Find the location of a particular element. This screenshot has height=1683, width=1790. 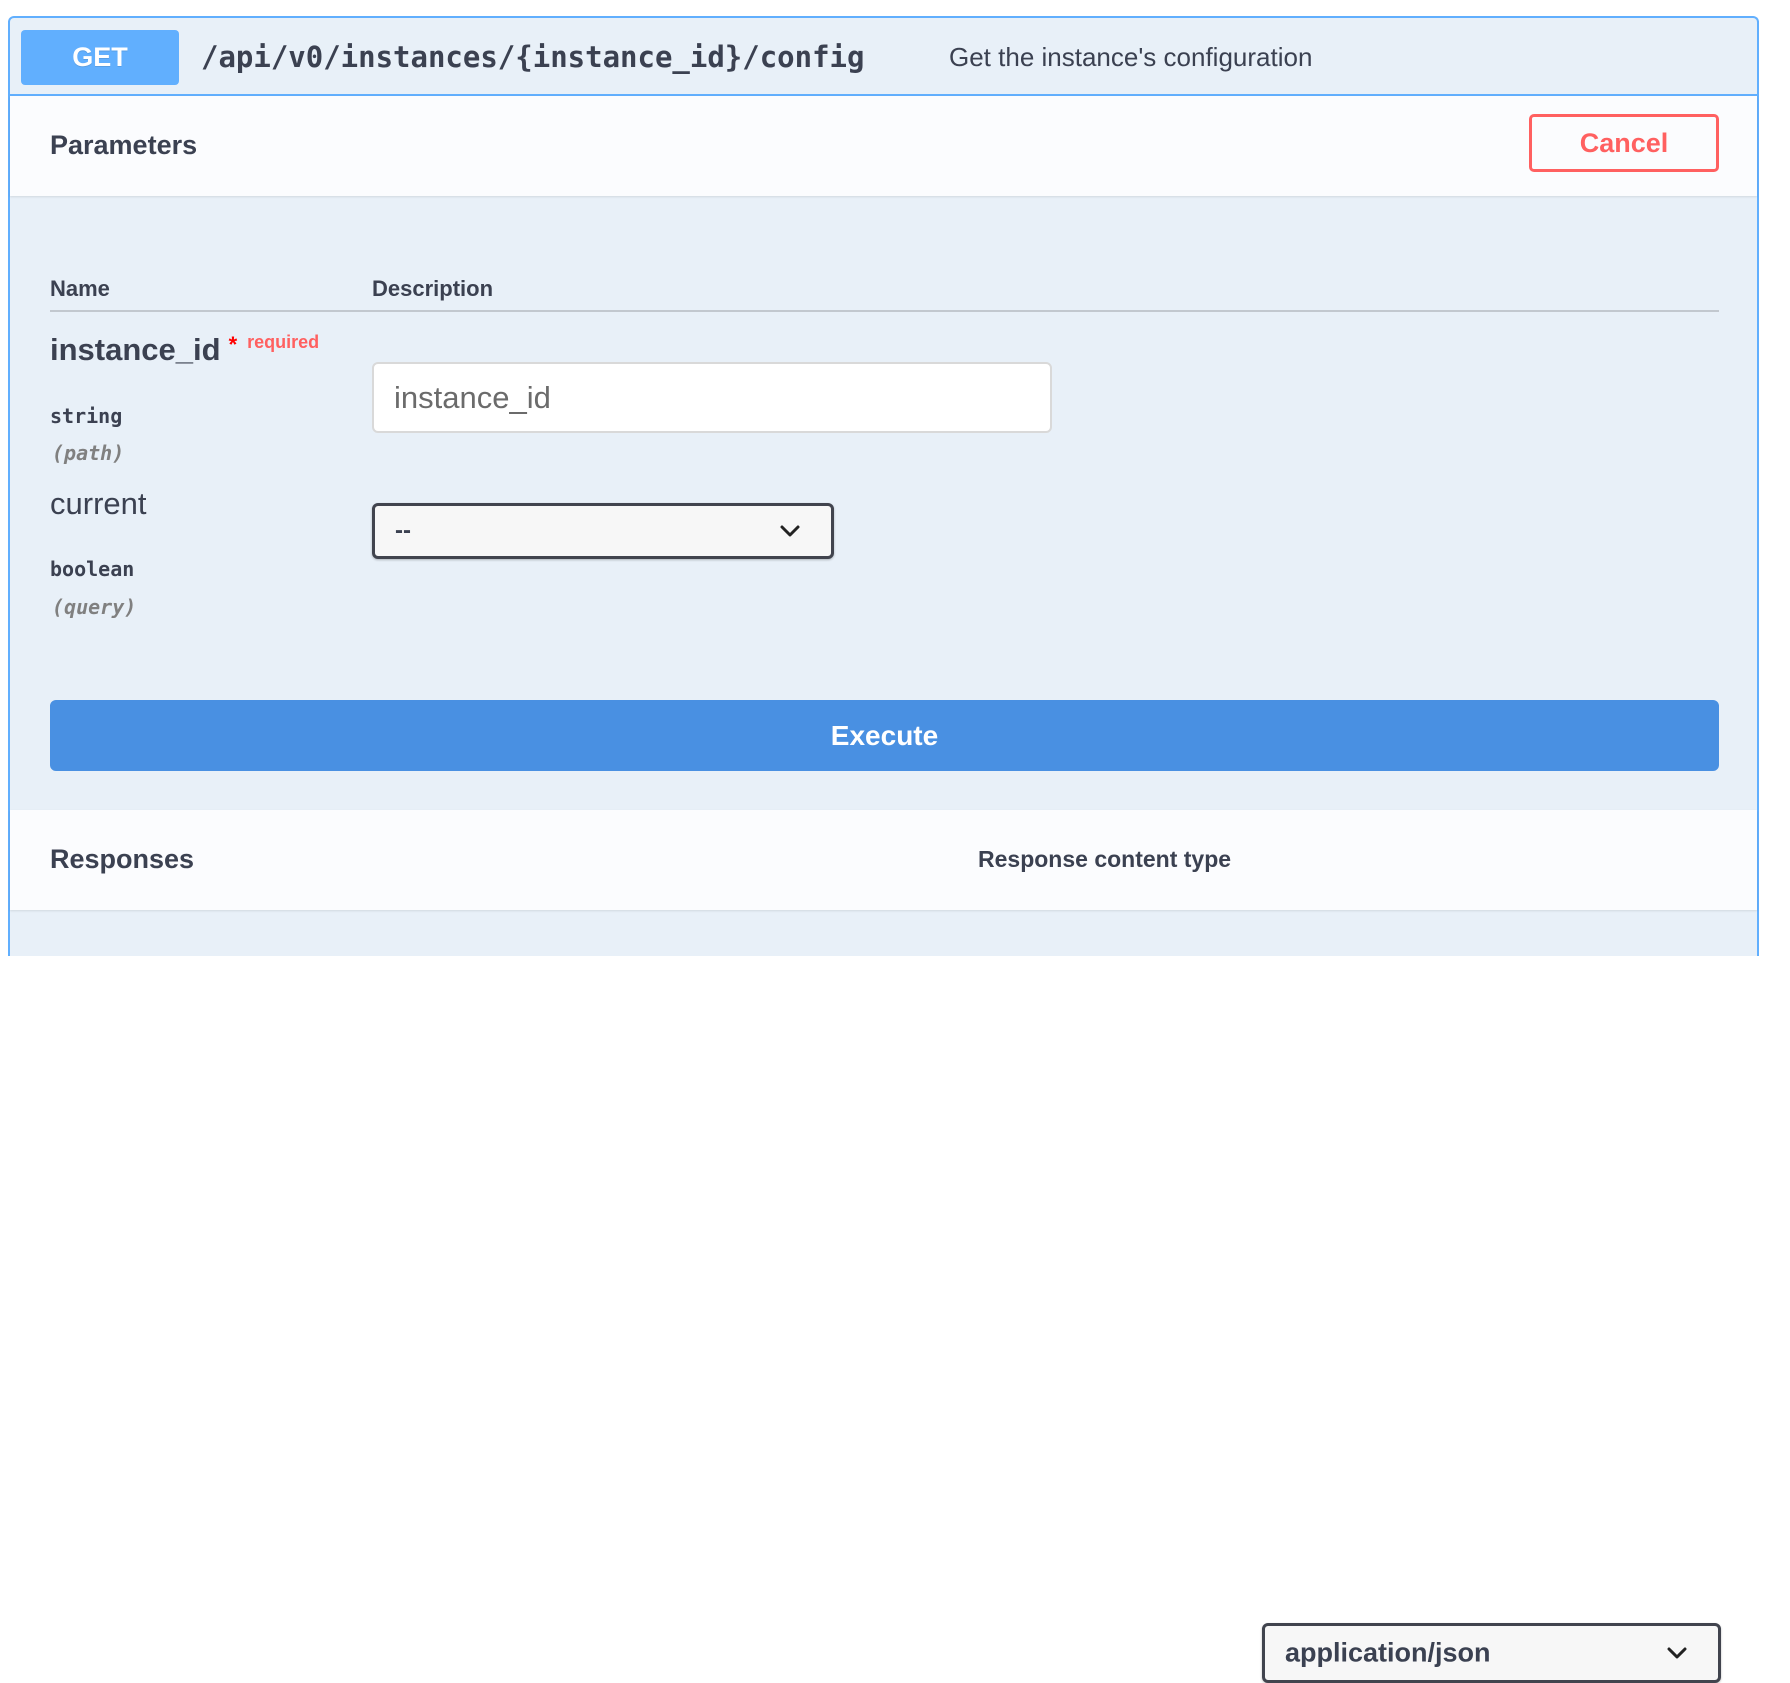

http-method-badge: GET is located at coordinates (100, 57).